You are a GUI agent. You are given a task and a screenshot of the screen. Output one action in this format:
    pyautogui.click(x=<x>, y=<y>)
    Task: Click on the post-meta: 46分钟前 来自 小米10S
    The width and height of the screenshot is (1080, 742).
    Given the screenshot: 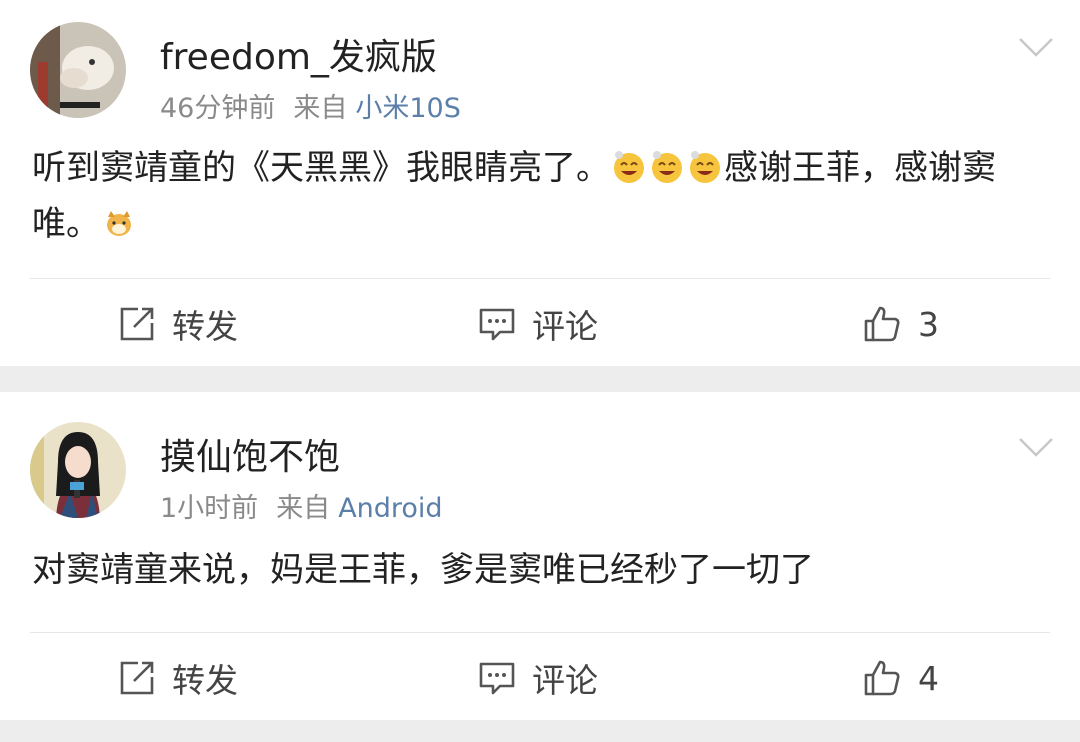 What is the action you would take?
    pyautogui.click(x=310, y=105)
    